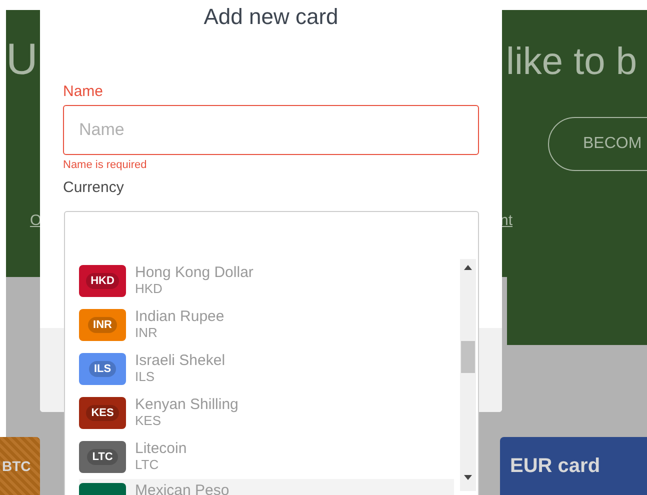 This screenshot has height=495, width=647. What do you see at coordinates (571, 62) in the screenshot?
I see `headline: like to b` at bounding box center [571, 62].